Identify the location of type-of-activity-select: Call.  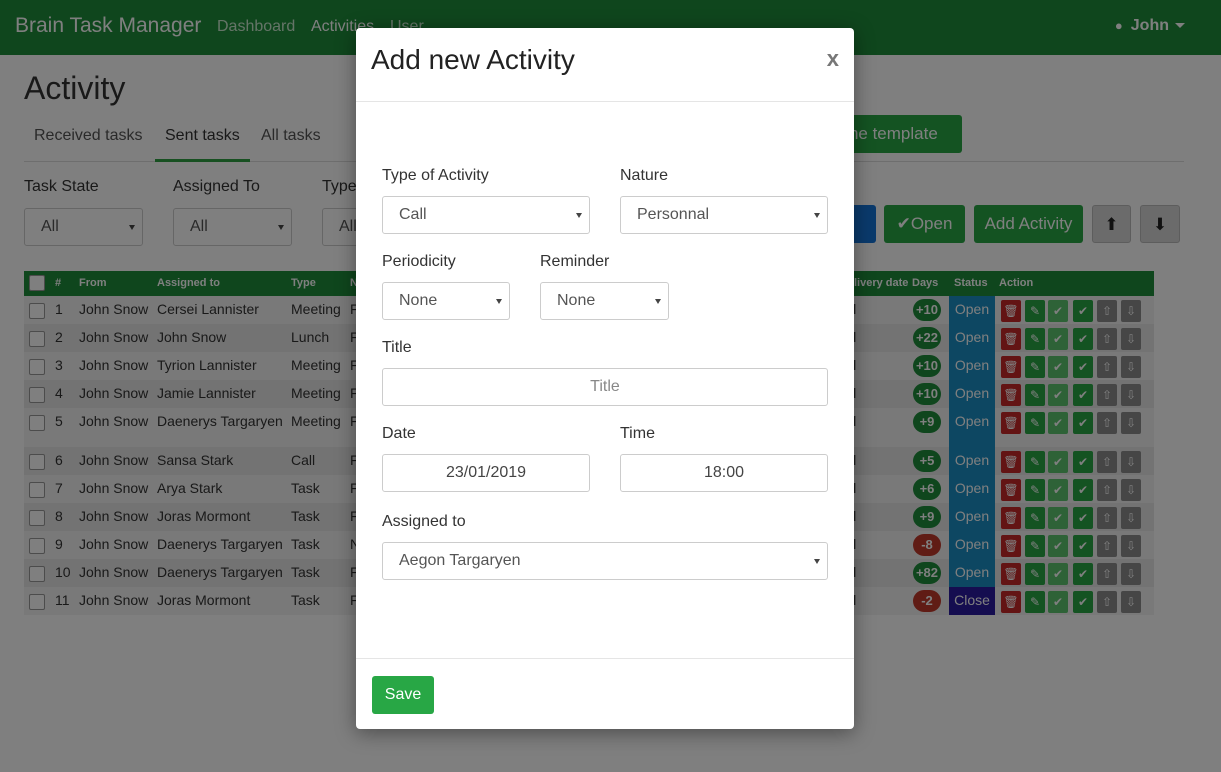
(486, 215).